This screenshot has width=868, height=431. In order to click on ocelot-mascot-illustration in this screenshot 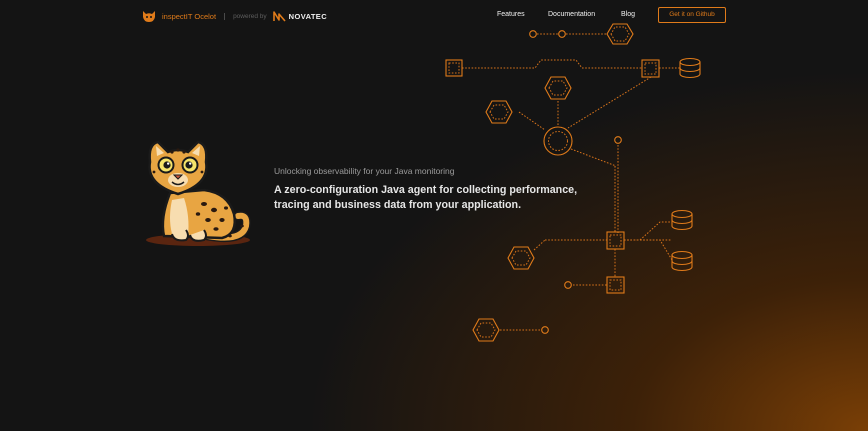, I will do `click(198, 193)`.